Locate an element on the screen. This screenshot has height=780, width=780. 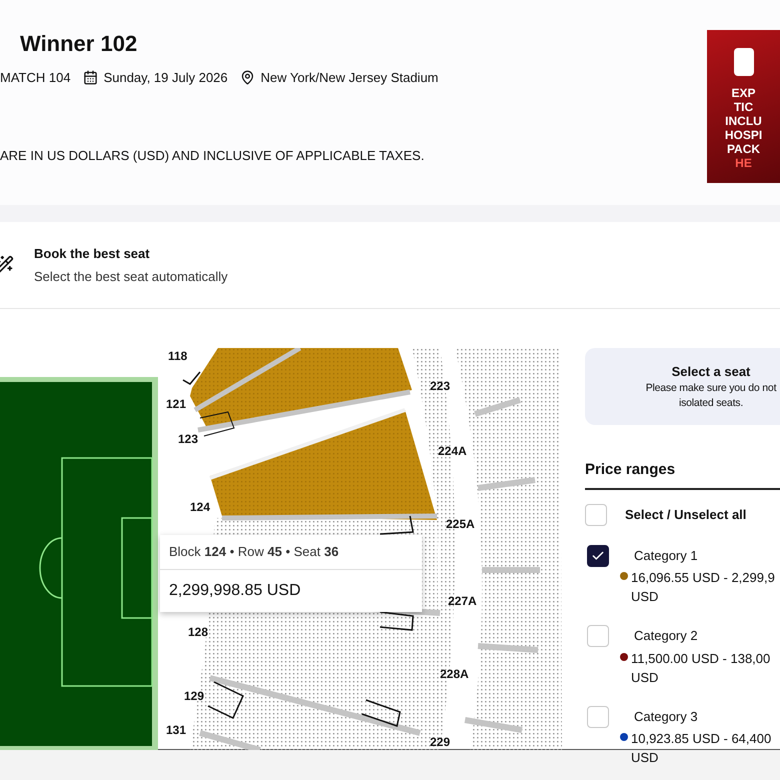
logo-icon is located at coordinates (744, 62).